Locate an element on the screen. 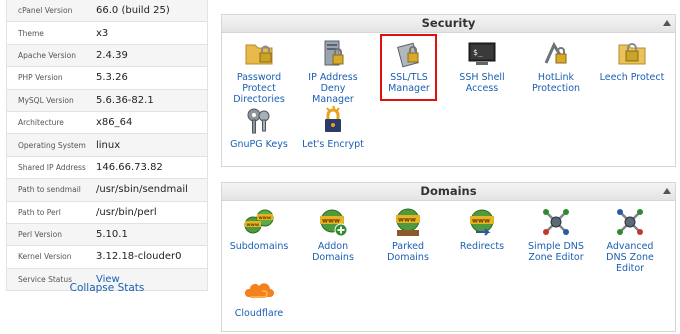 The width and height of the screenshot is (680, 334). stat-value: 5.3.26 is located at coordinates (112, 78).